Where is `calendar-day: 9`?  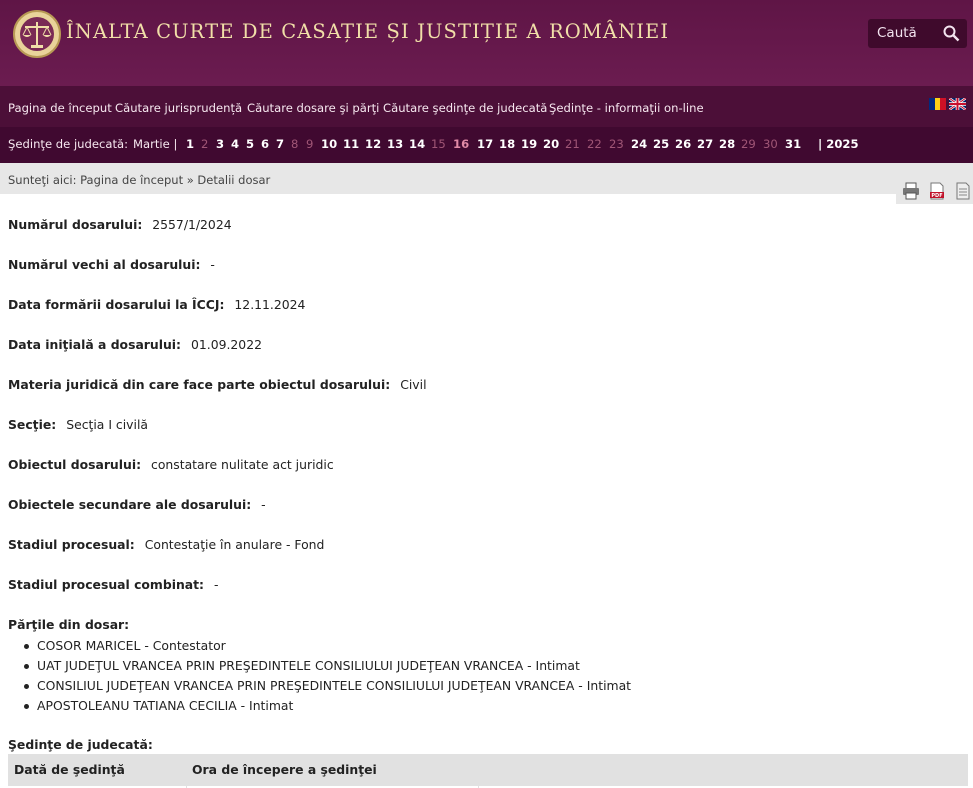
calendar-day: 9 is located at coordinates (310, 144).